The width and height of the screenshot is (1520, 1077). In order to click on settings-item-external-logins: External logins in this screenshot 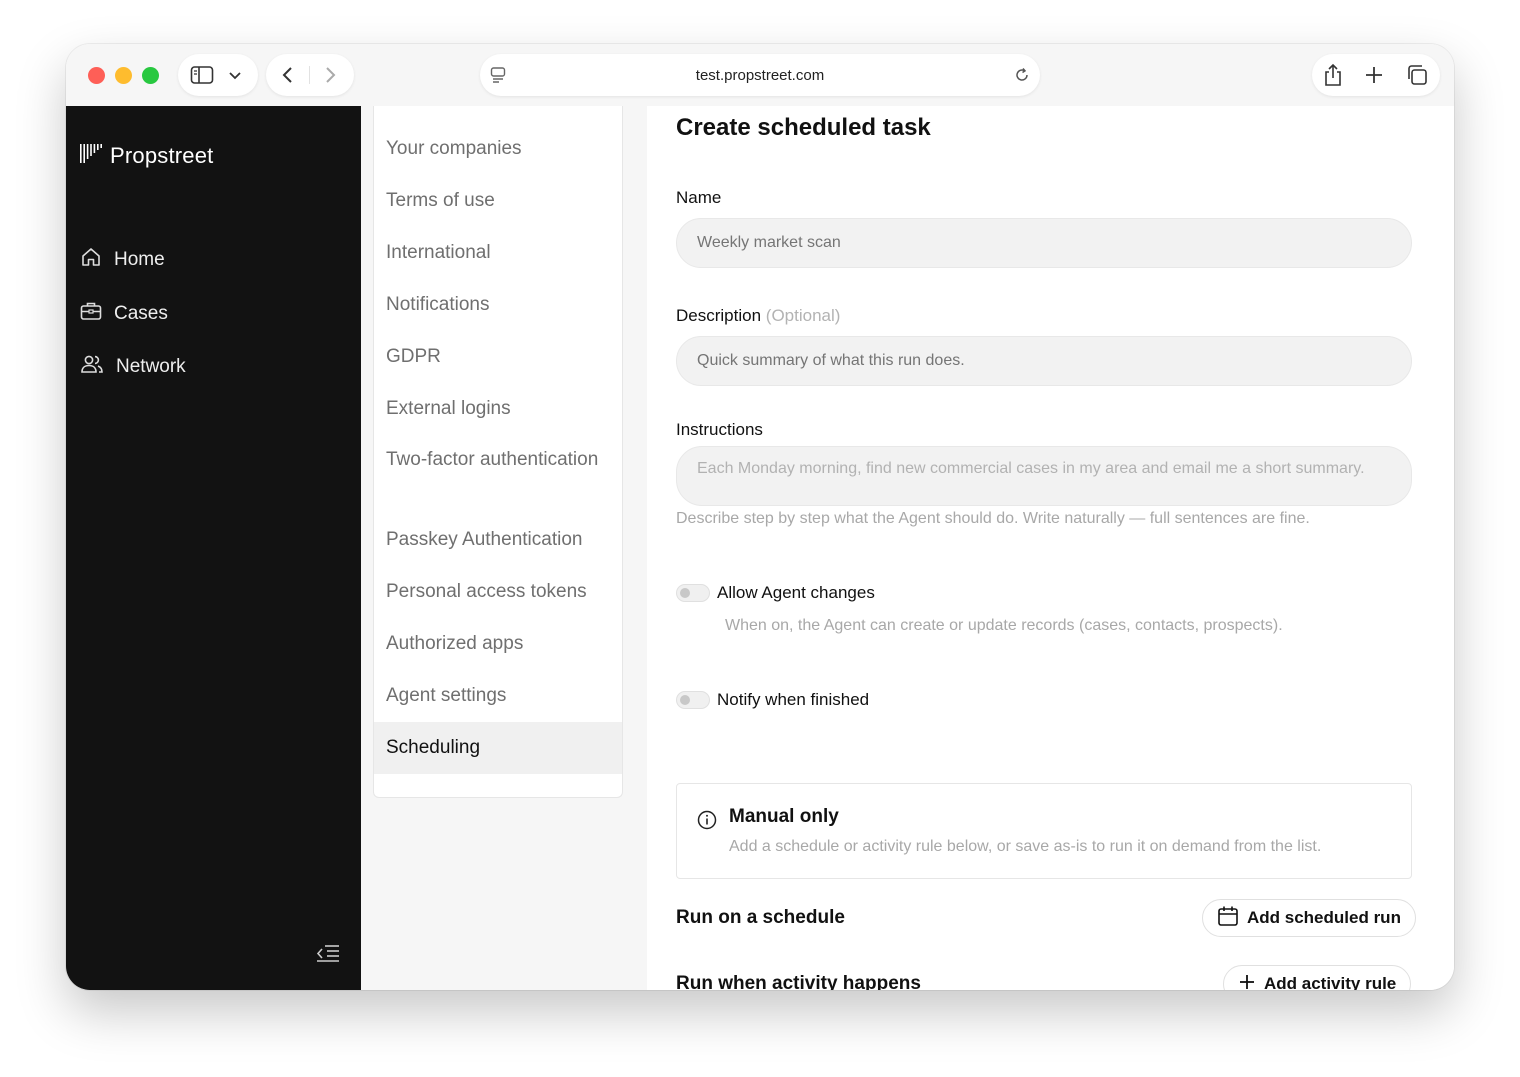, I will do `click(498, 409)`.